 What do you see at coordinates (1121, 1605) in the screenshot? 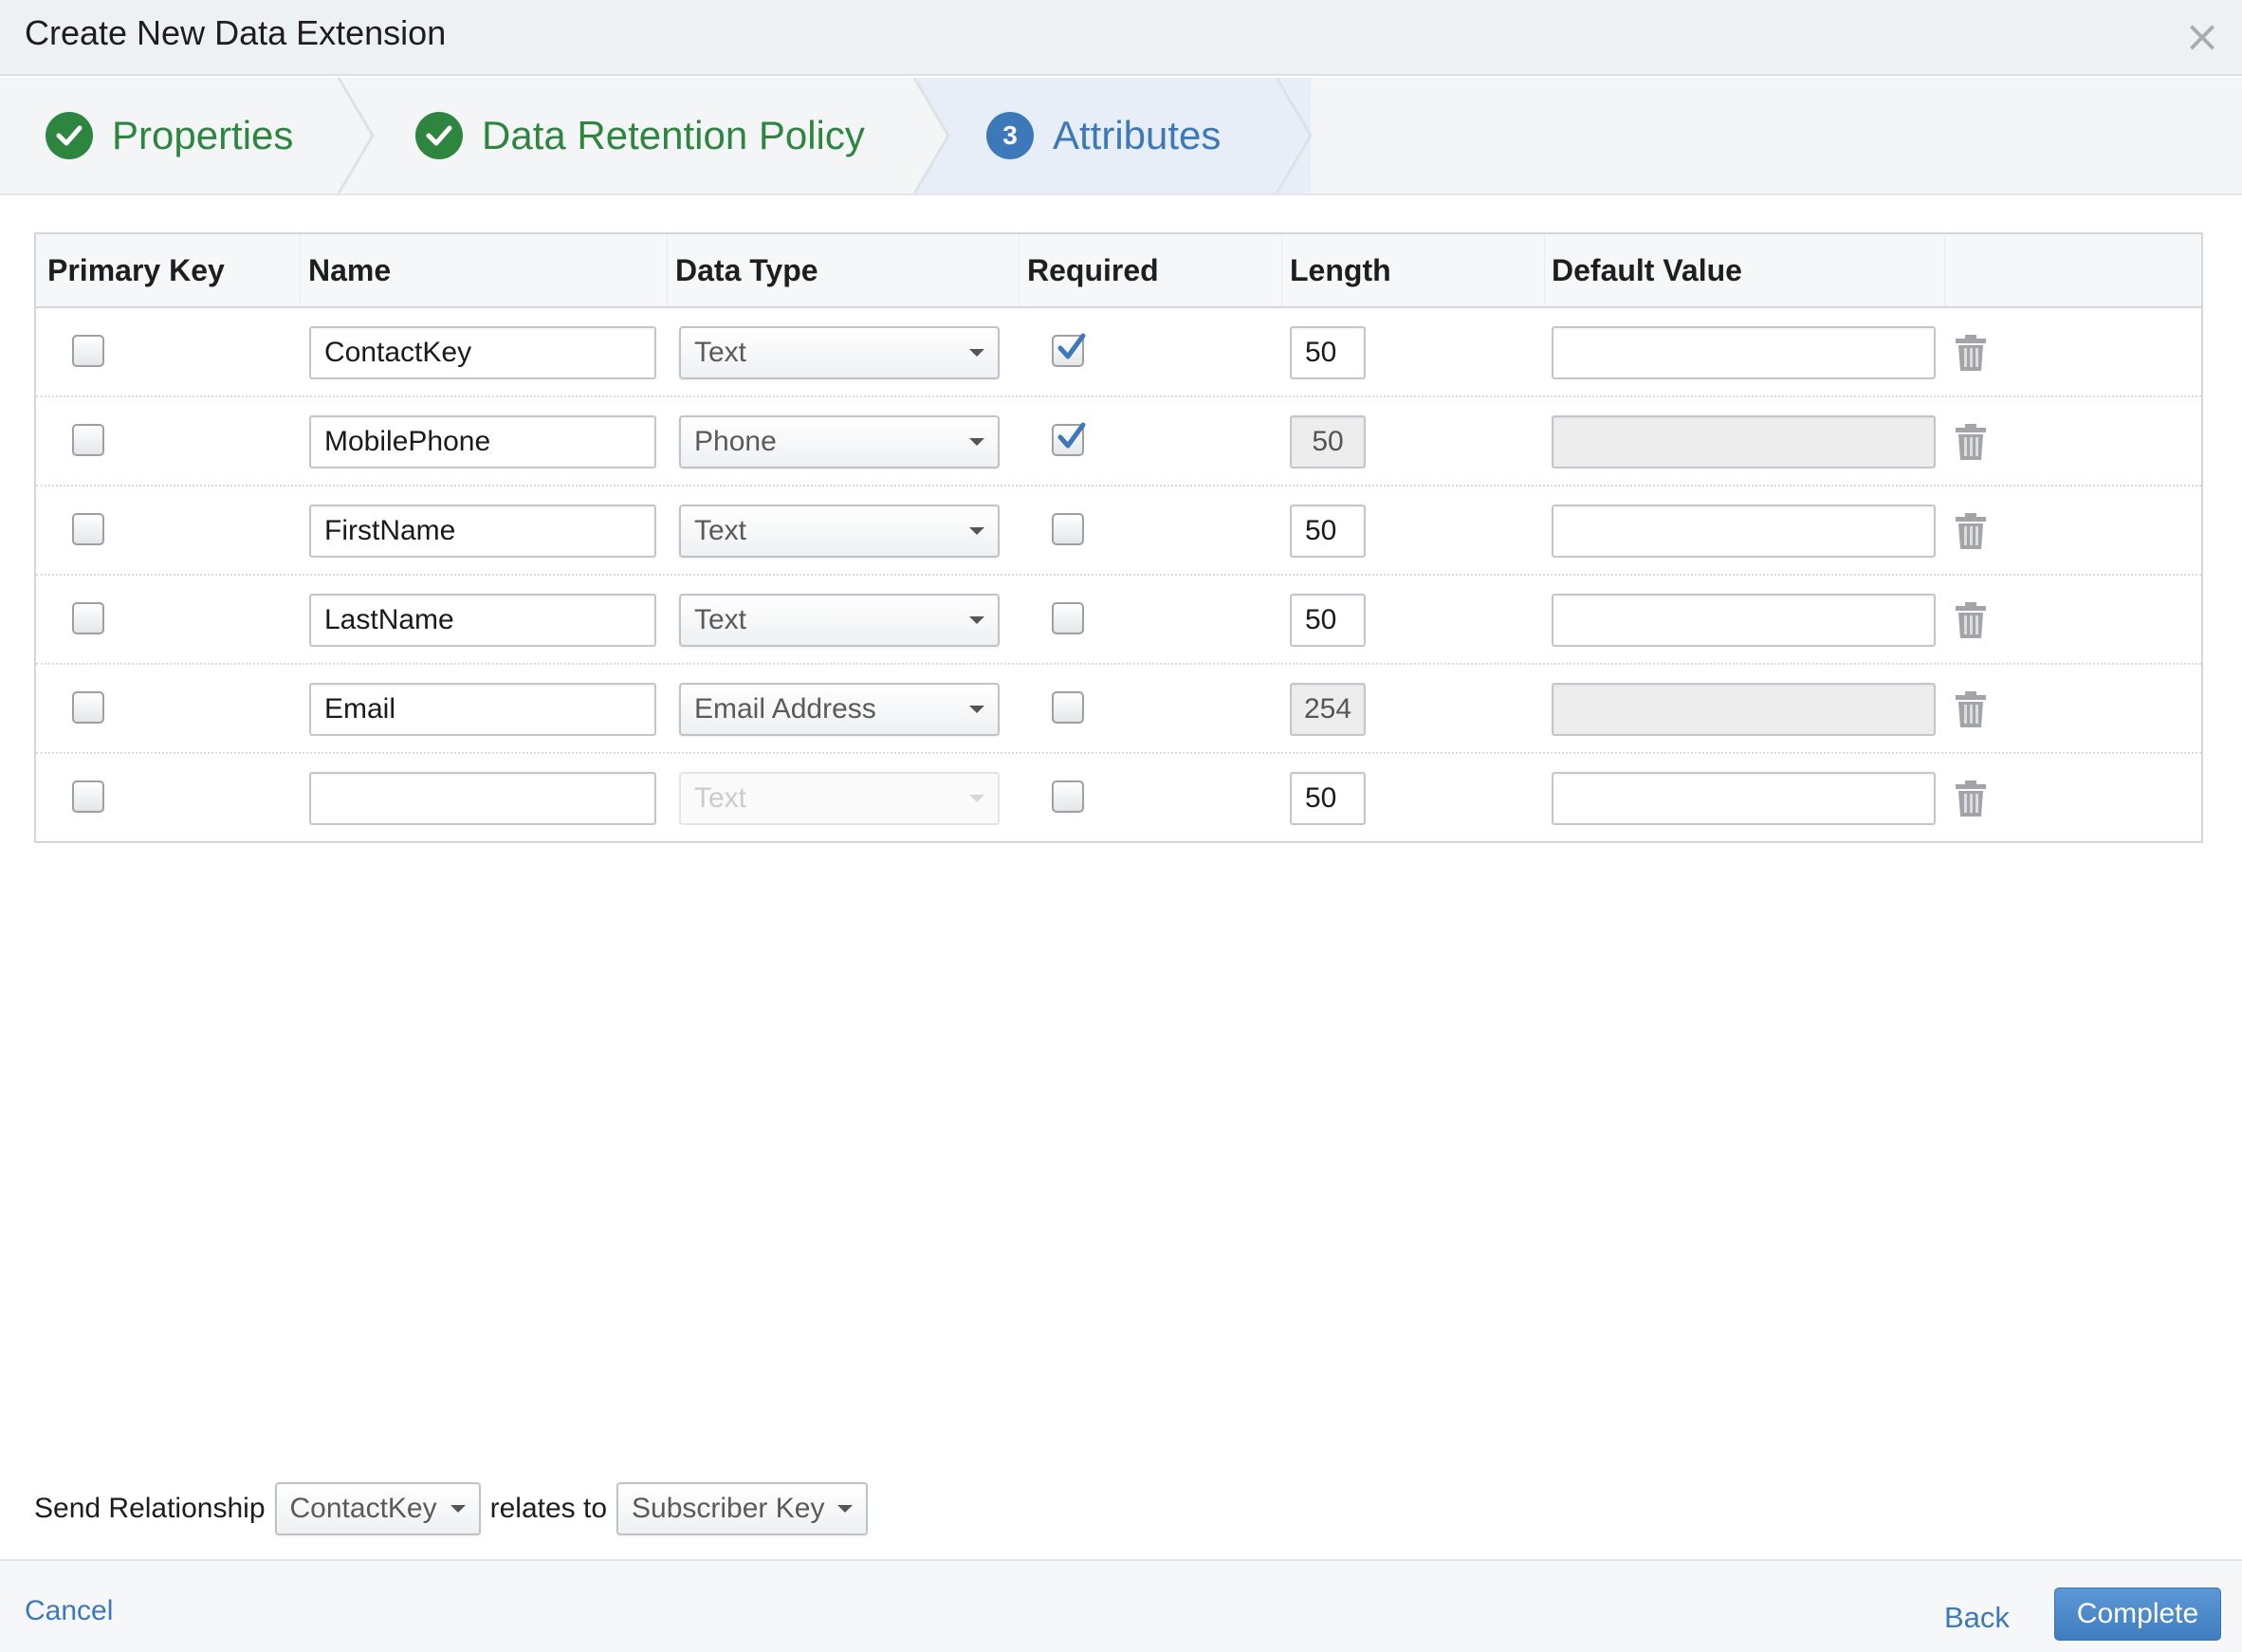
I see `dialog-footer: Cancel Back Complete` at bounding box center [1121, 1605].